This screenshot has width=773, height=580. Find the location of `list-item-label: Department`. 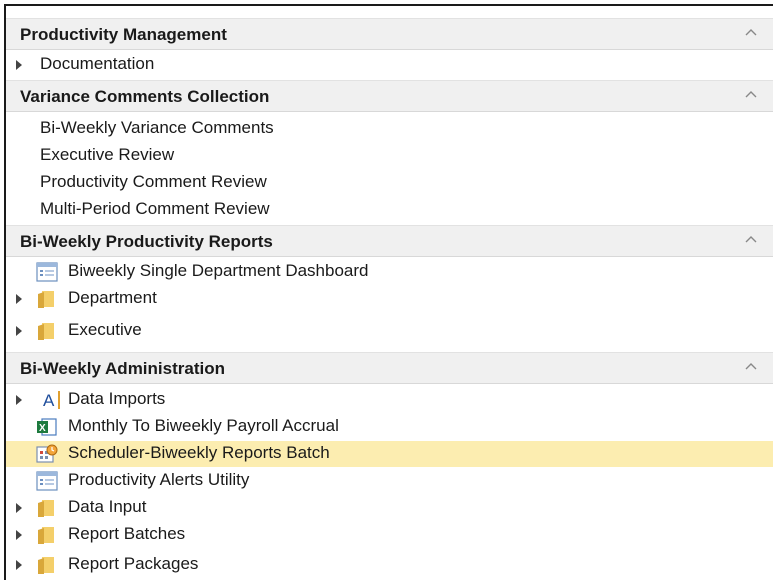

list-item-label: Department is located at coordinates (112, 297).